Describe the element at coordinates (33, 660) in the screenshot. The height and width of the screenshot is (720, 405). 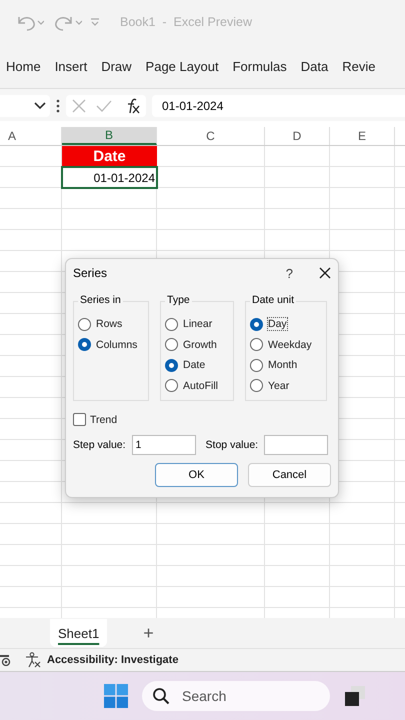
I see `accessibility-icon` at that location.